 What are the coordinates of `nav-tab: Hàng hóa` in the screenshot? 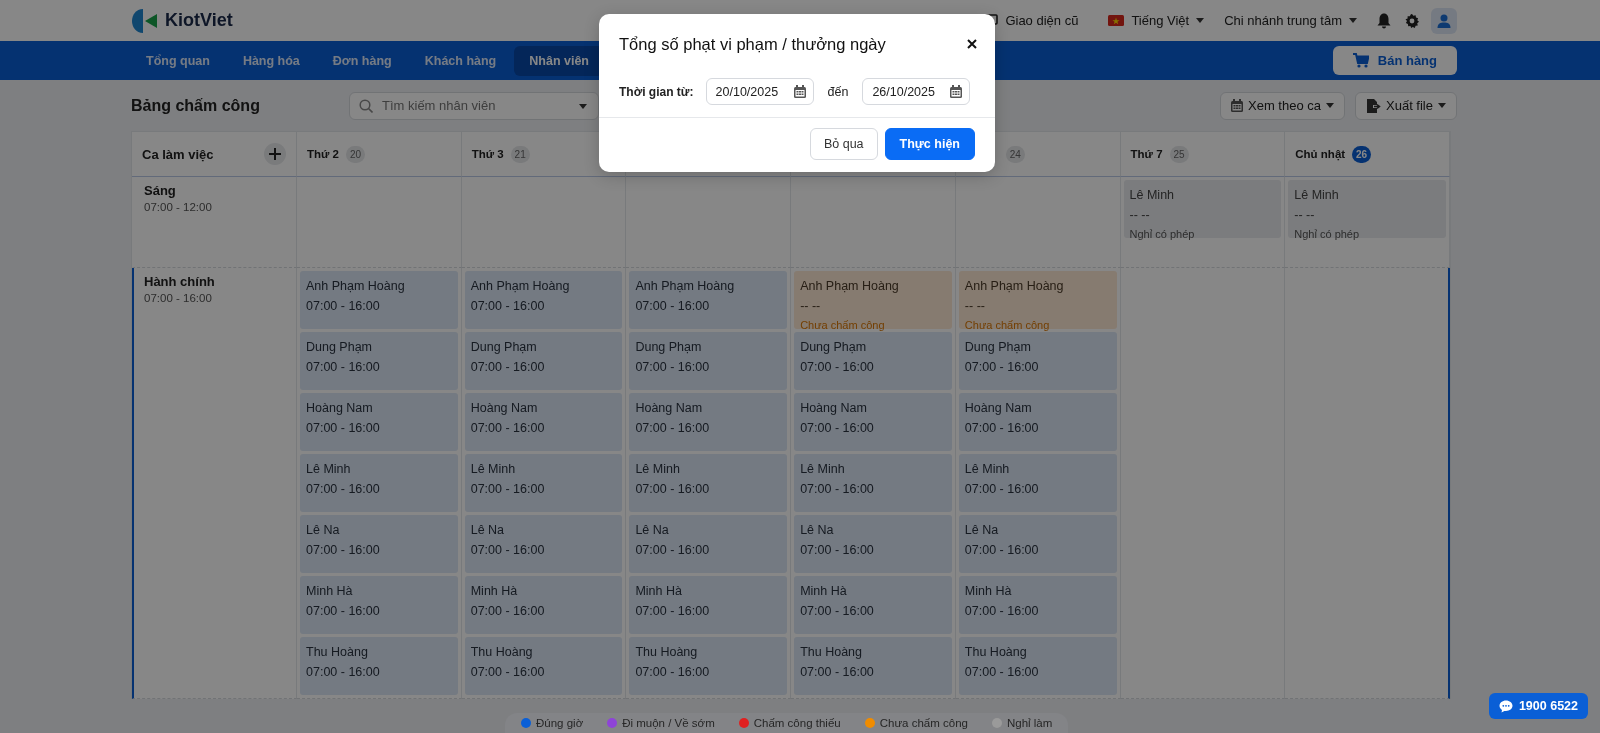 It's located at (271, 60).